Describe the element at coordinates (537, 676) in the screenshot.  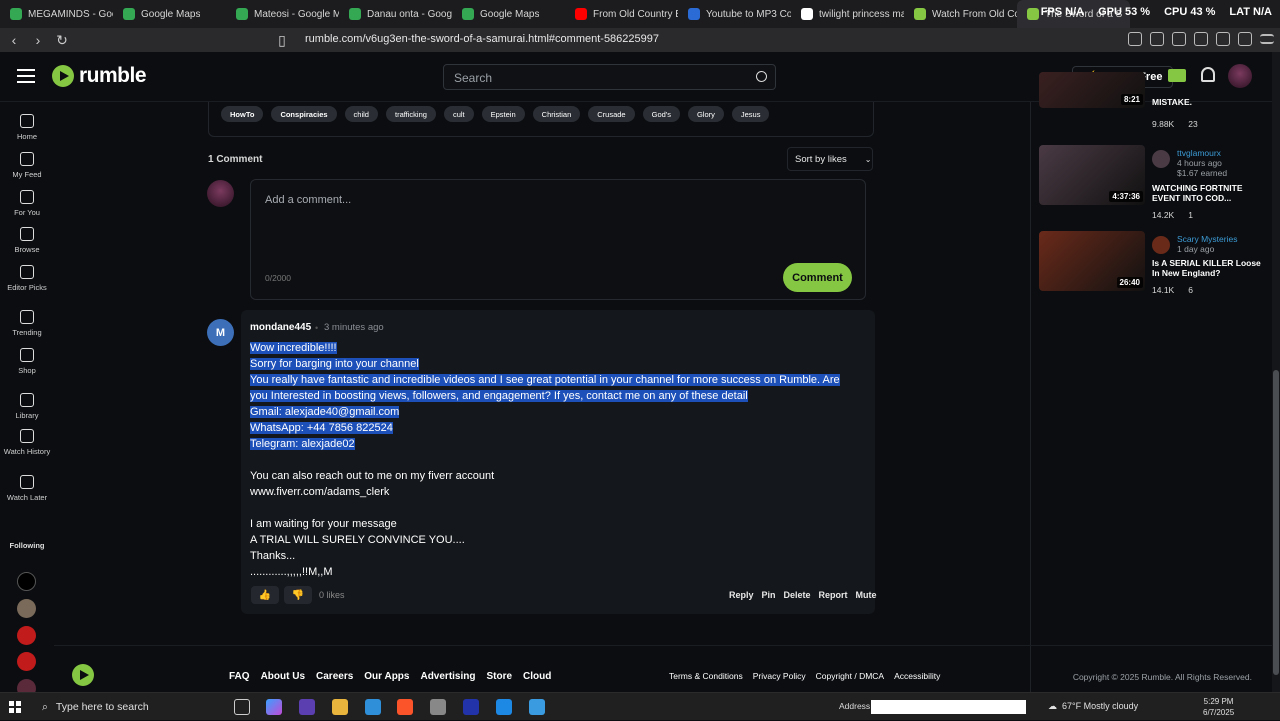
I see `footer-link: Cloud` at that location.